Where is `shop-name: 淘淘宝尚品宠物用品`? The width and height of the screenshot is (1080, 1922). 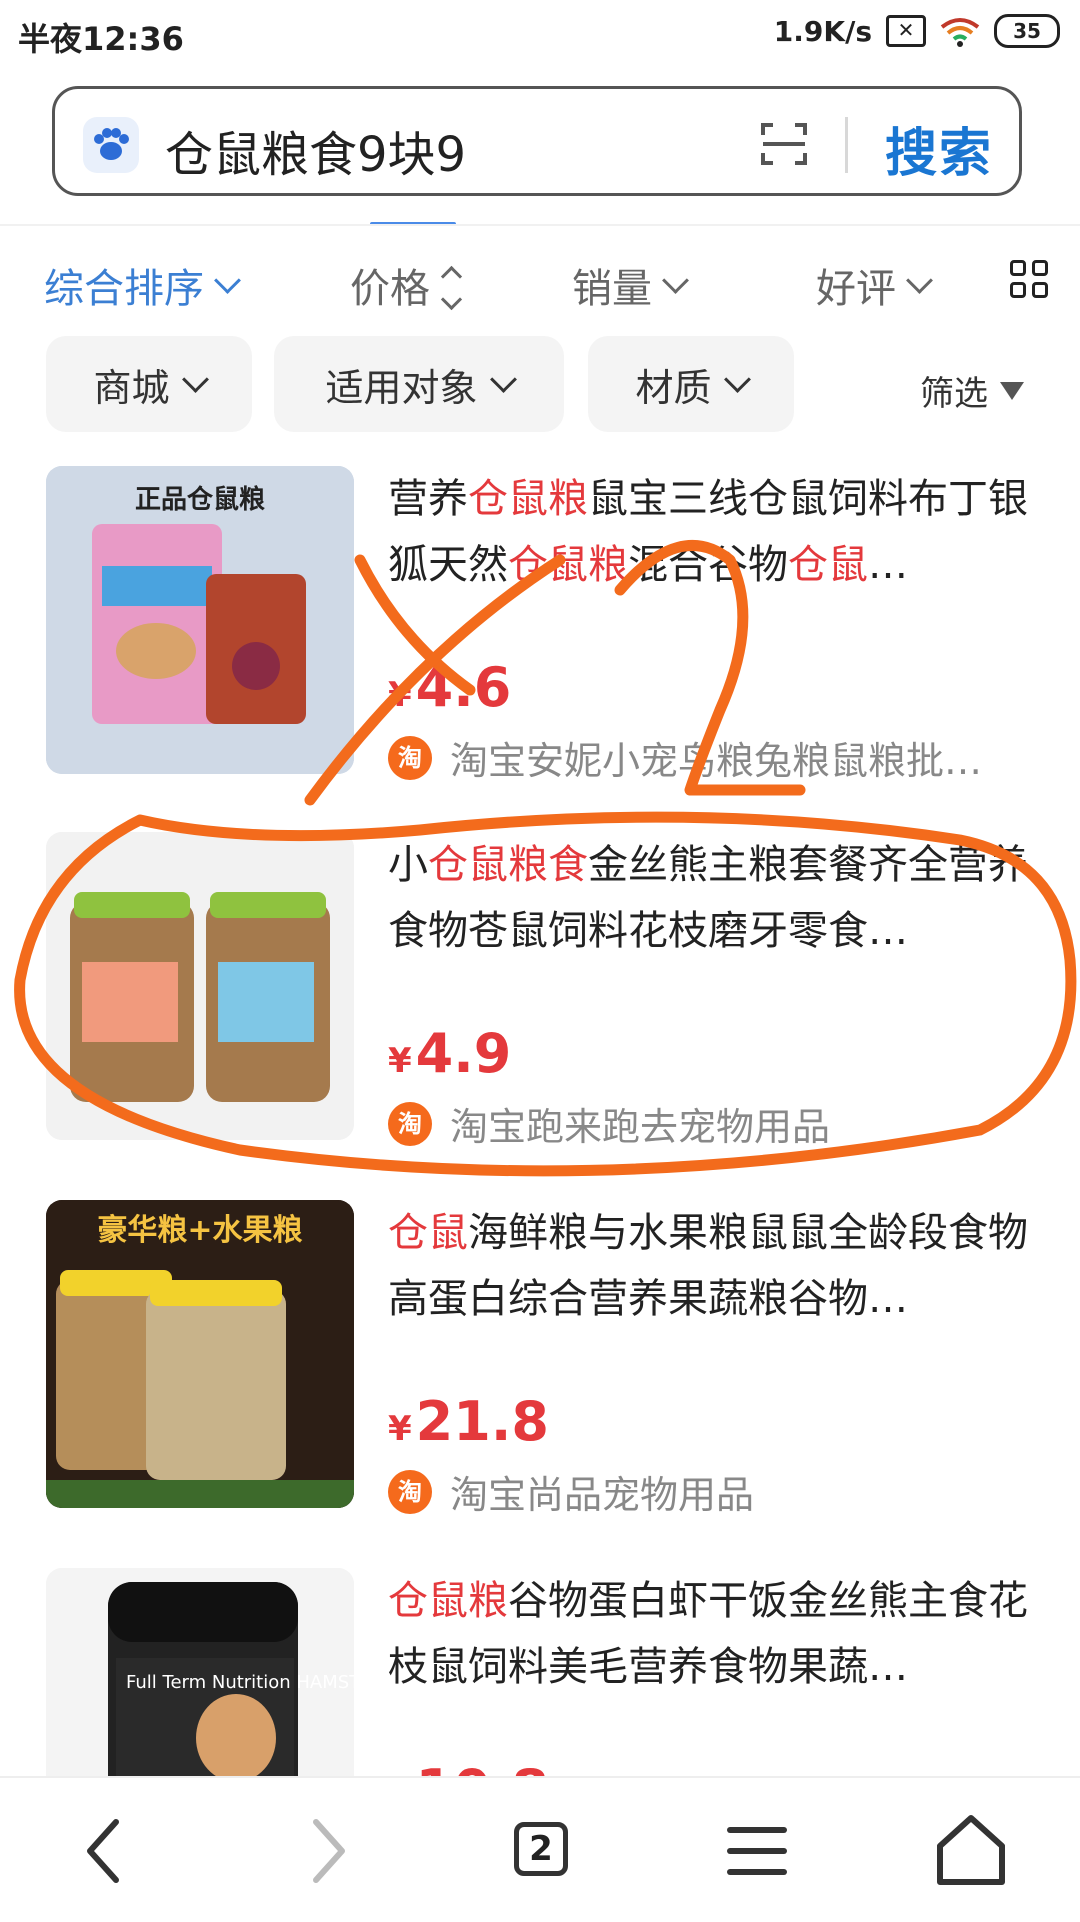
shop-name: 淘淘宝尚品宠物用品 is located at coordinates (708, 1491).